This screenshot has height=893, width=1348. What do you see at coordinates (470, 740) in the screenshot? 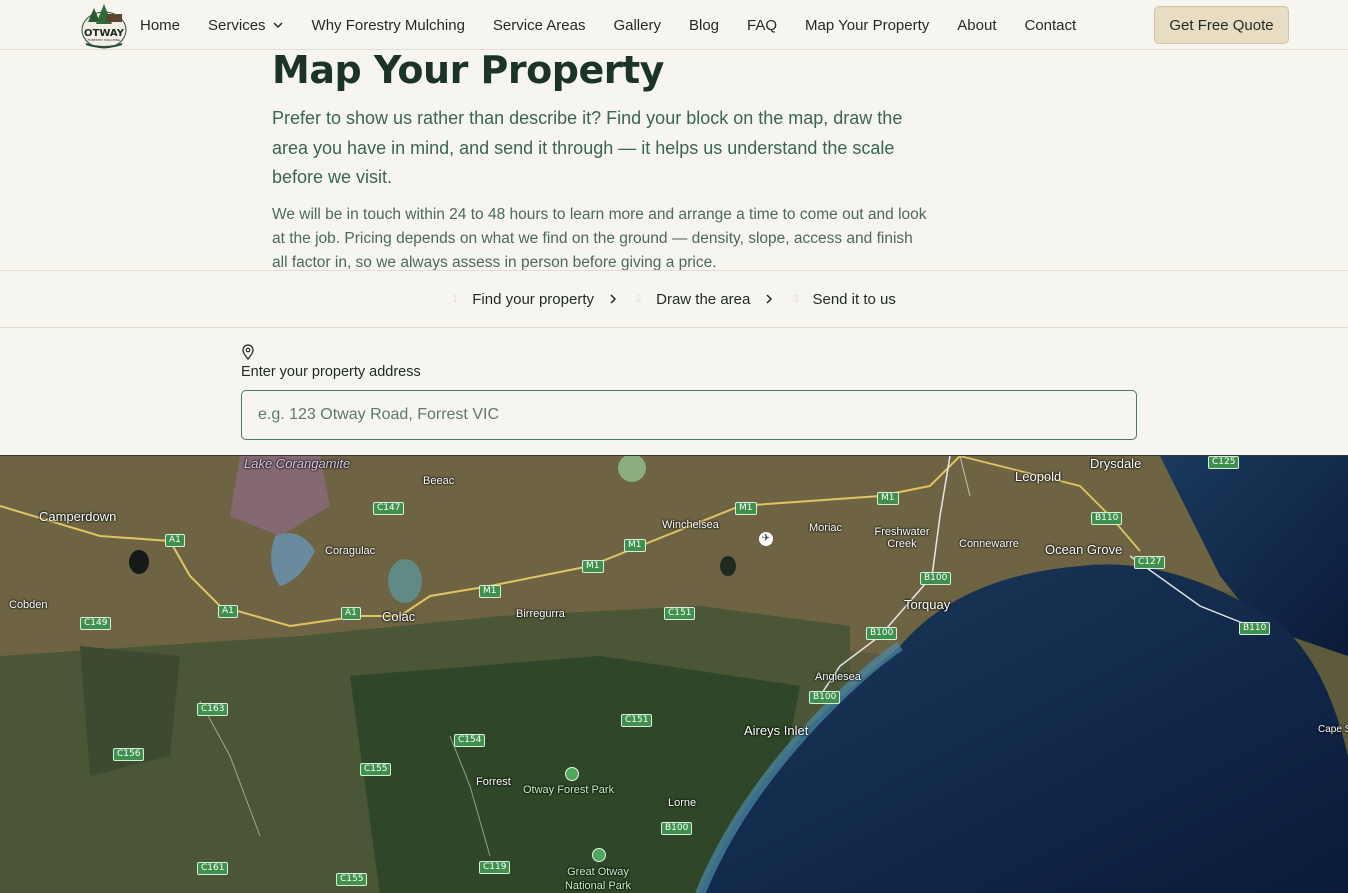
I see `road-shield: C154` at bounding box center [470, 740].